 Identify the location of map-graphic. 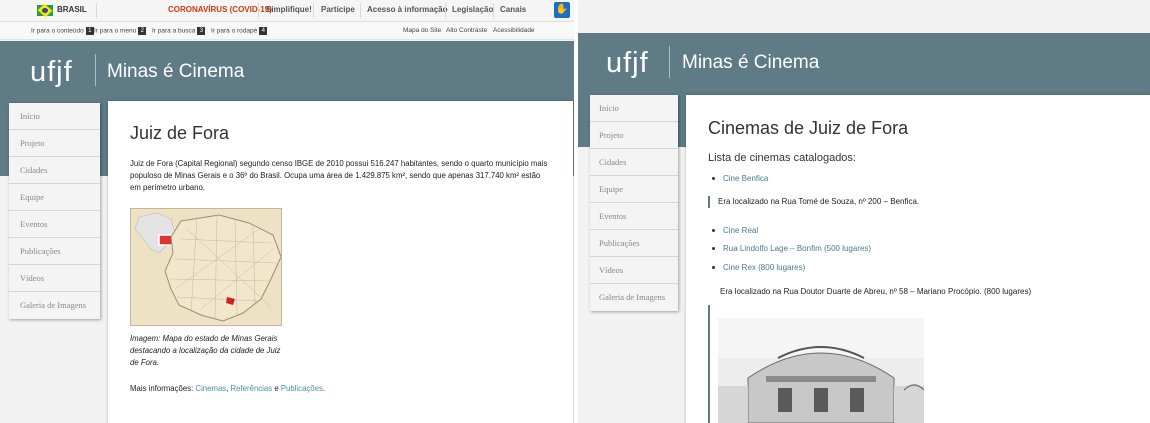
(206, 267).